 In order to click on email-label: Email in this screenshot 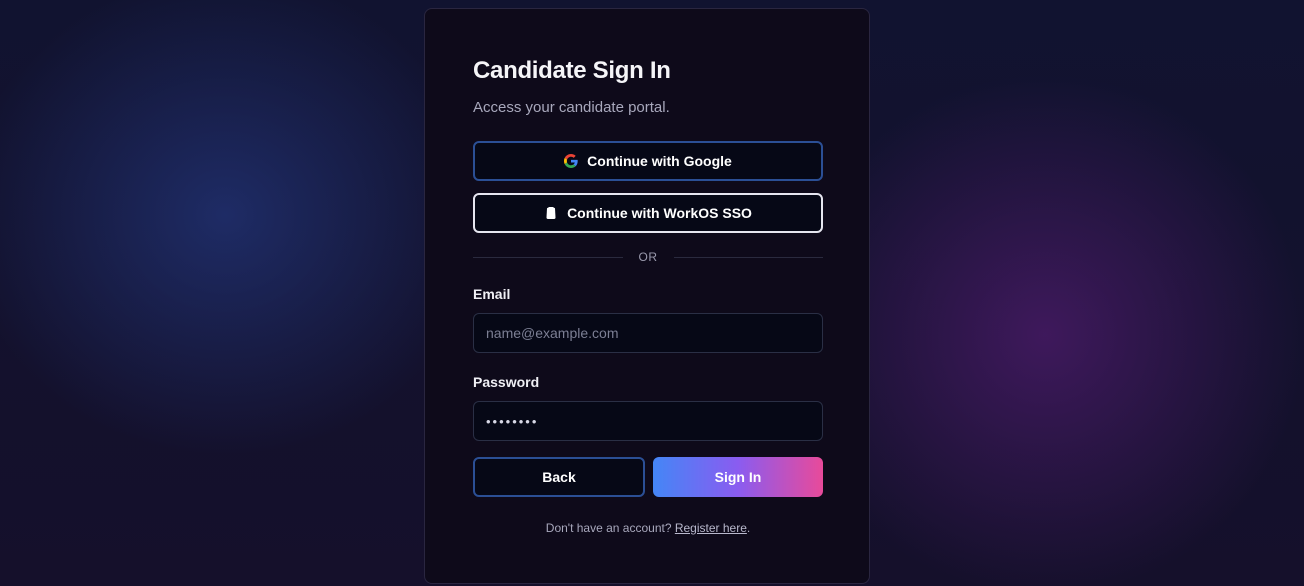, I will do `click(492, 294)`.